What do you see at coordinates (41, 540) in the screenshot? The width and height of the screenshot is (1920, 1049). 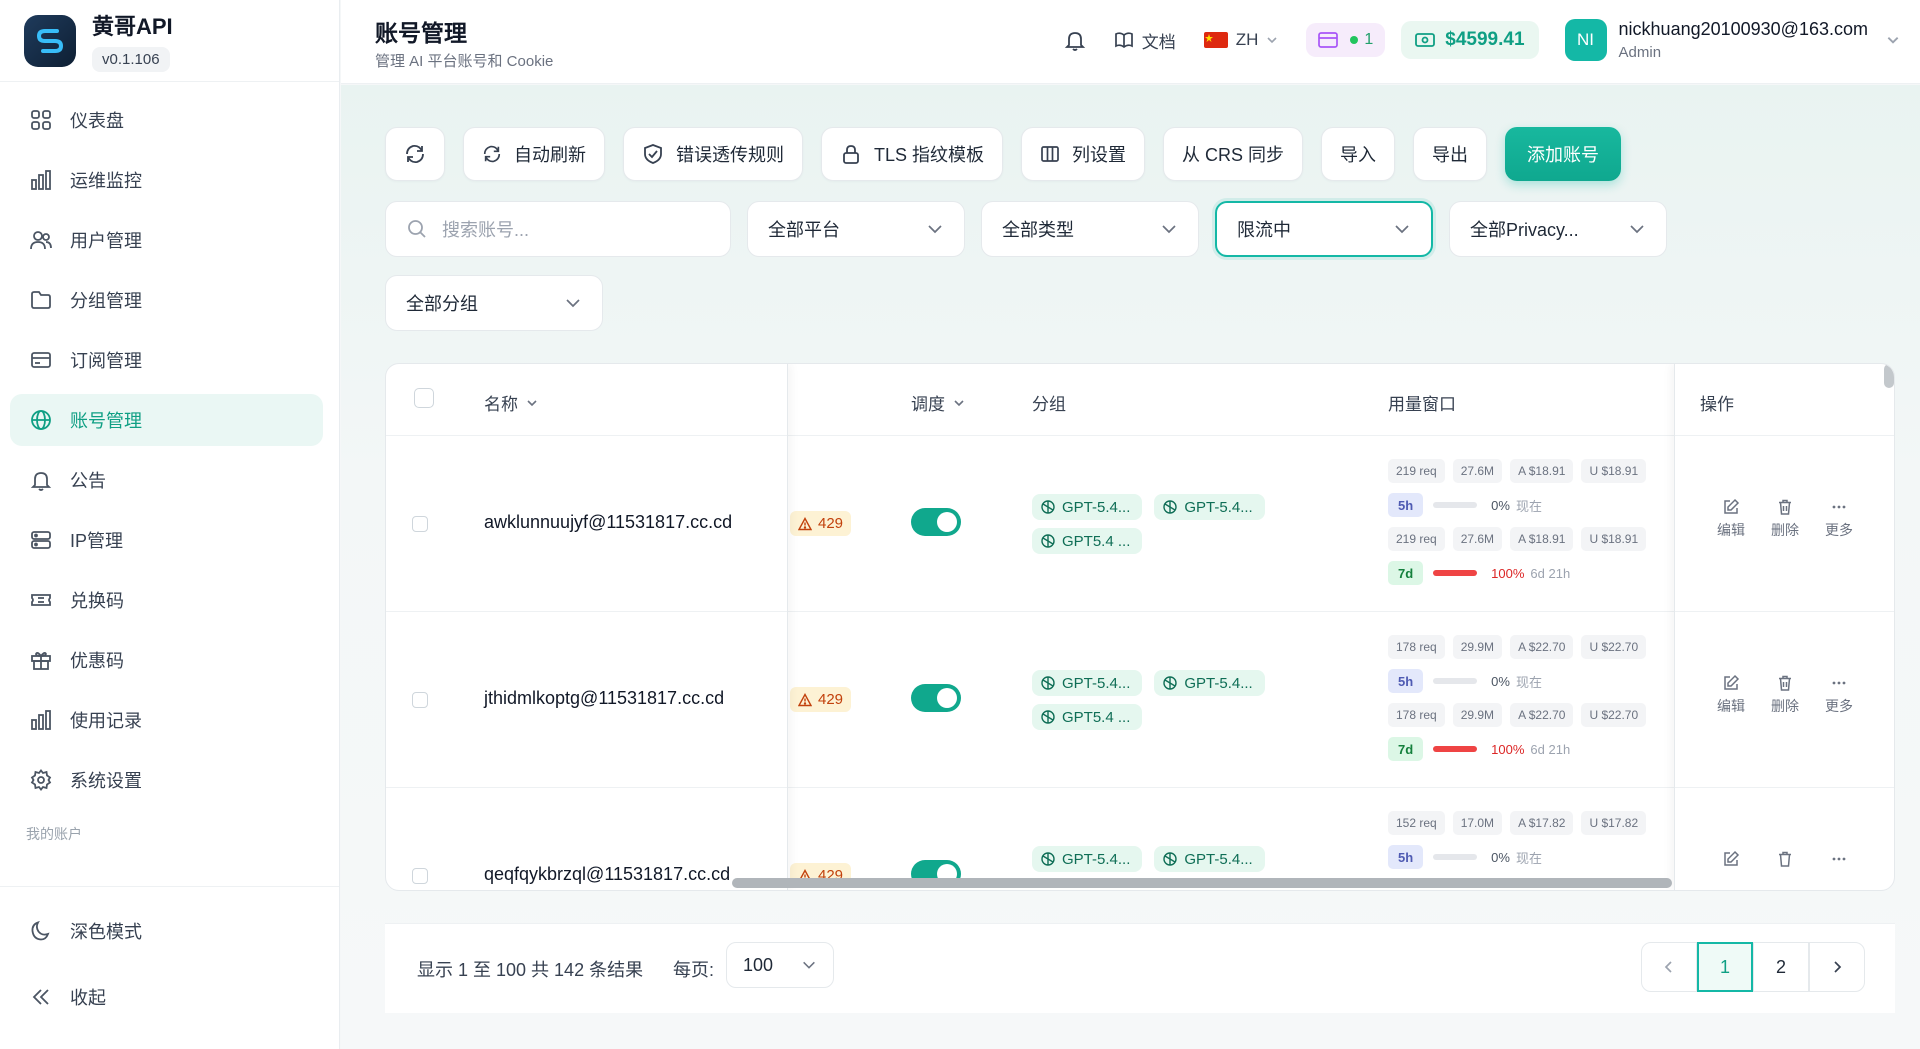 I see `server-icon` at bounding box center [41, 540].